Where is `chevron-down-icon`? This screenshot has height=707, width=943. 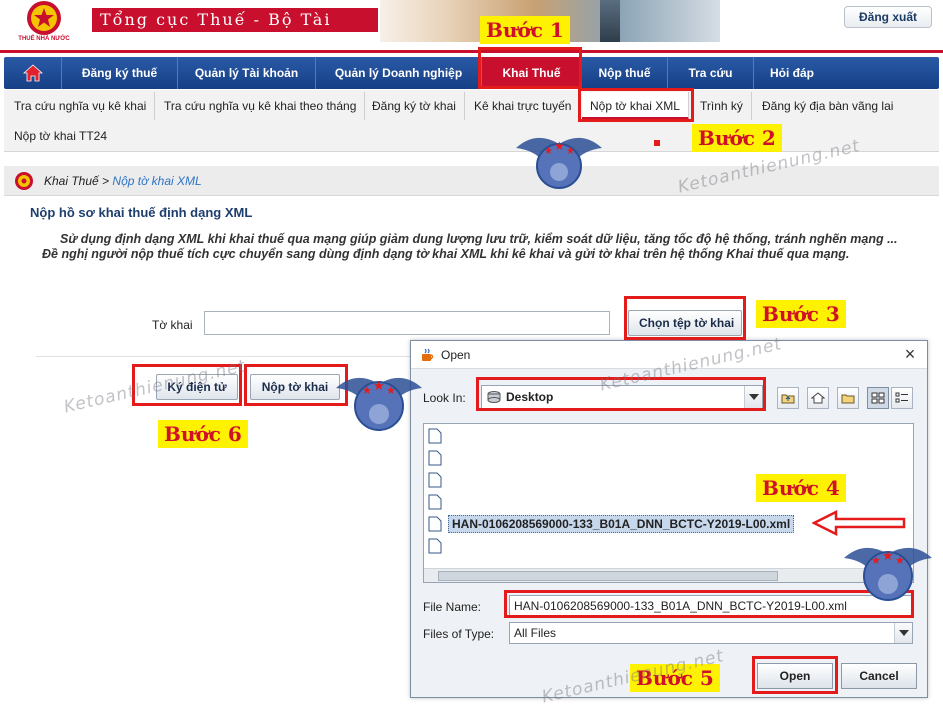 chevron-down-icon is located at coordinates (903, 633).